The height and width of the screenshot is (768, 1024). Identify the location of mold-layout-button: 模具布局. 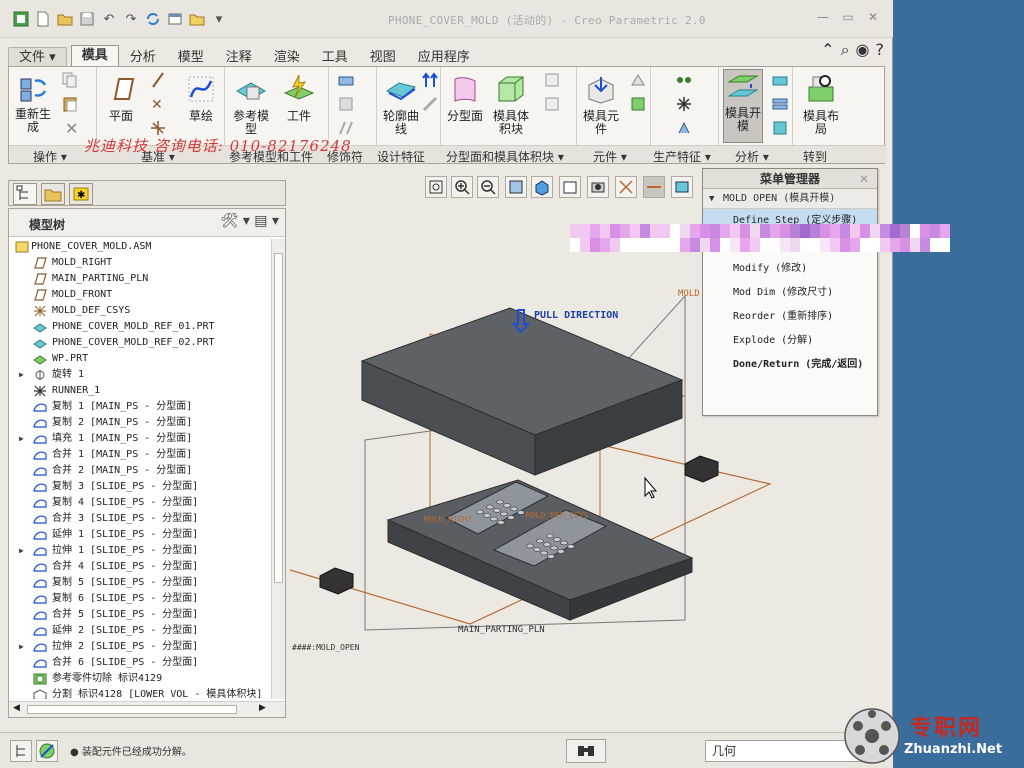
(821, 104).